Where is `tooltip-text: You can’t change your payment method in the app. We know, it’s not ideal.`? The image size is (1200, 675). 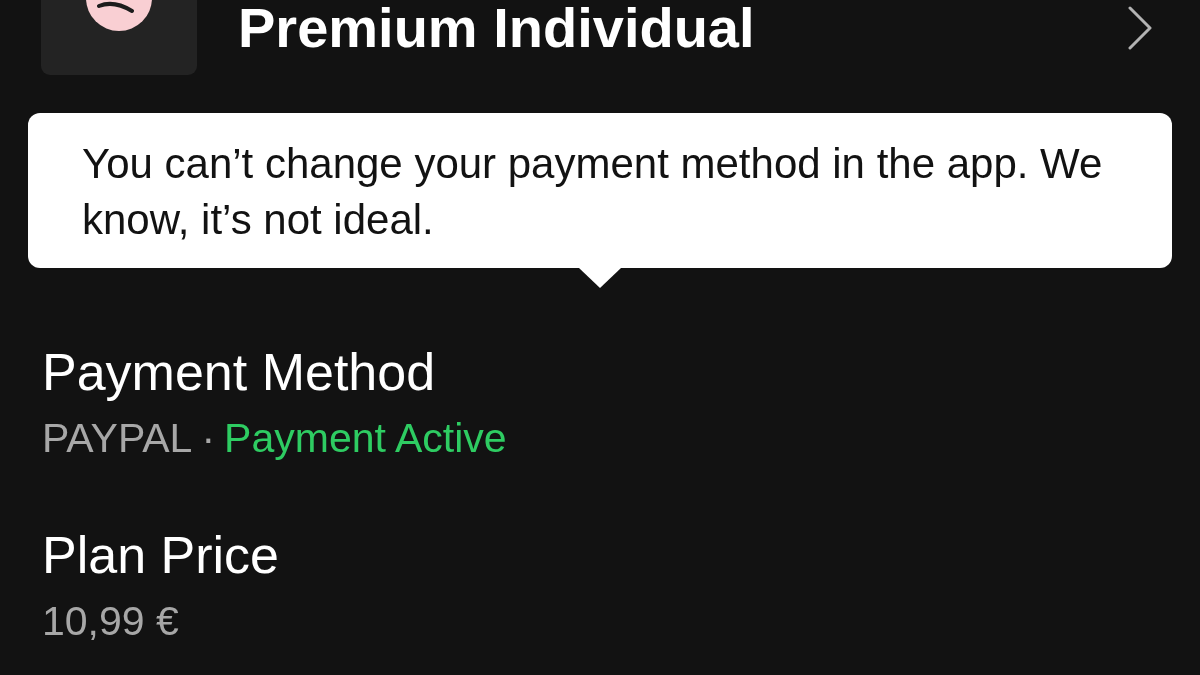 tooltip-text: You can’t change your payment method in the app. We know, it’s not ideal. is located at coordinates (593, 192).